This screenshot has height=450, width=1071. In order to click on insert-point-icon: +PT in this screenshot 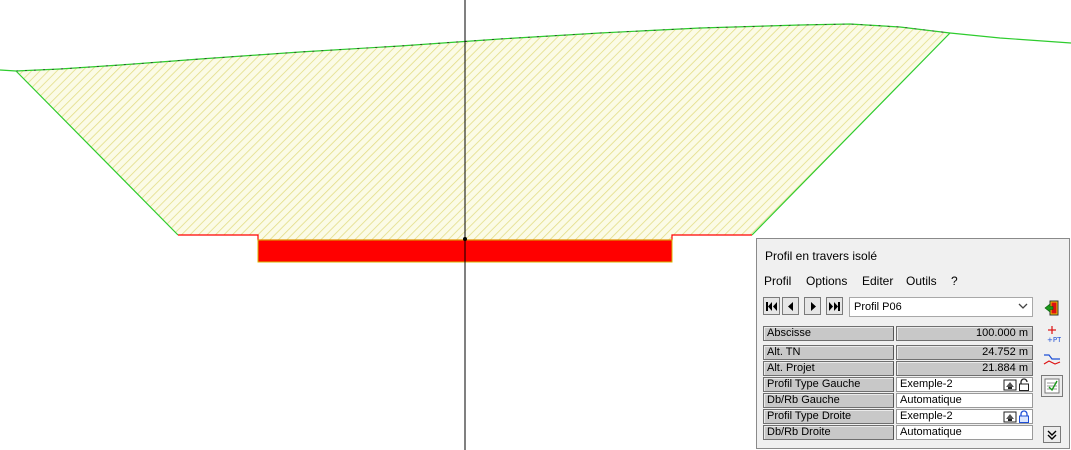, I will do `click(1054, 334)`.